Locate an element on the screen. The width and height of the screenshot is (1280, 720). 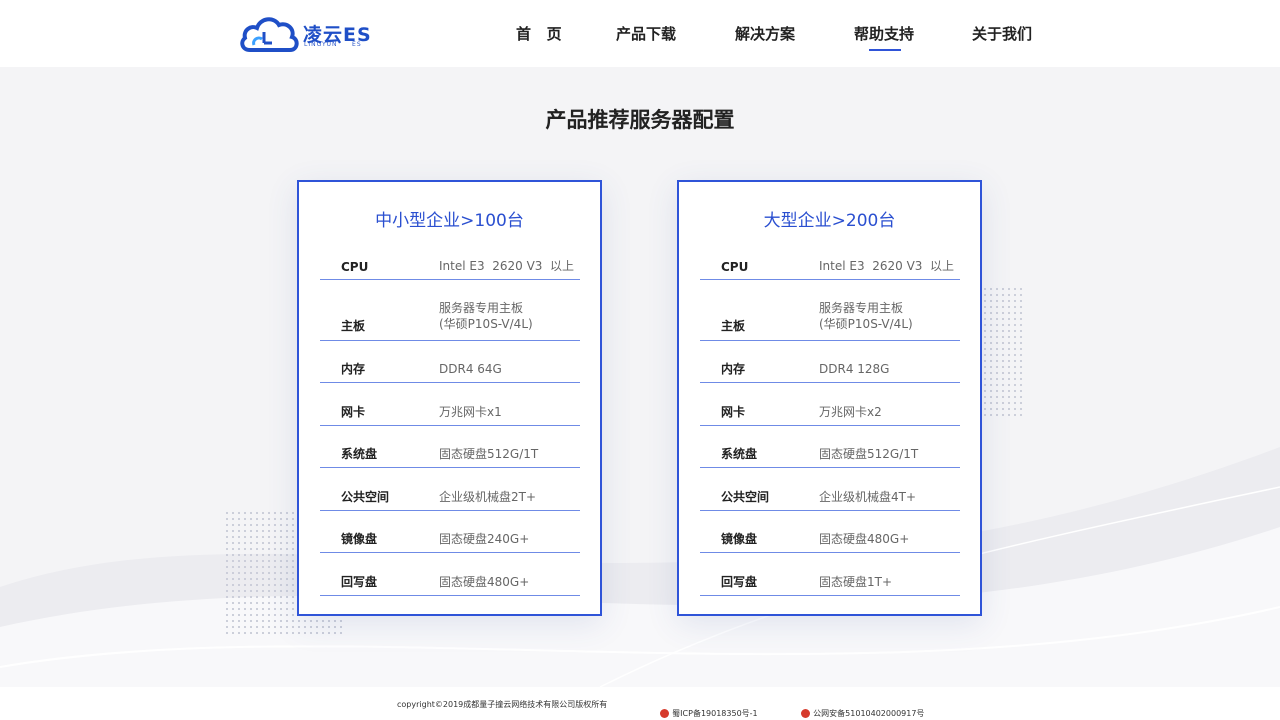
spec-value: 万兆网卡x2 is located at coordinates (850, 412).